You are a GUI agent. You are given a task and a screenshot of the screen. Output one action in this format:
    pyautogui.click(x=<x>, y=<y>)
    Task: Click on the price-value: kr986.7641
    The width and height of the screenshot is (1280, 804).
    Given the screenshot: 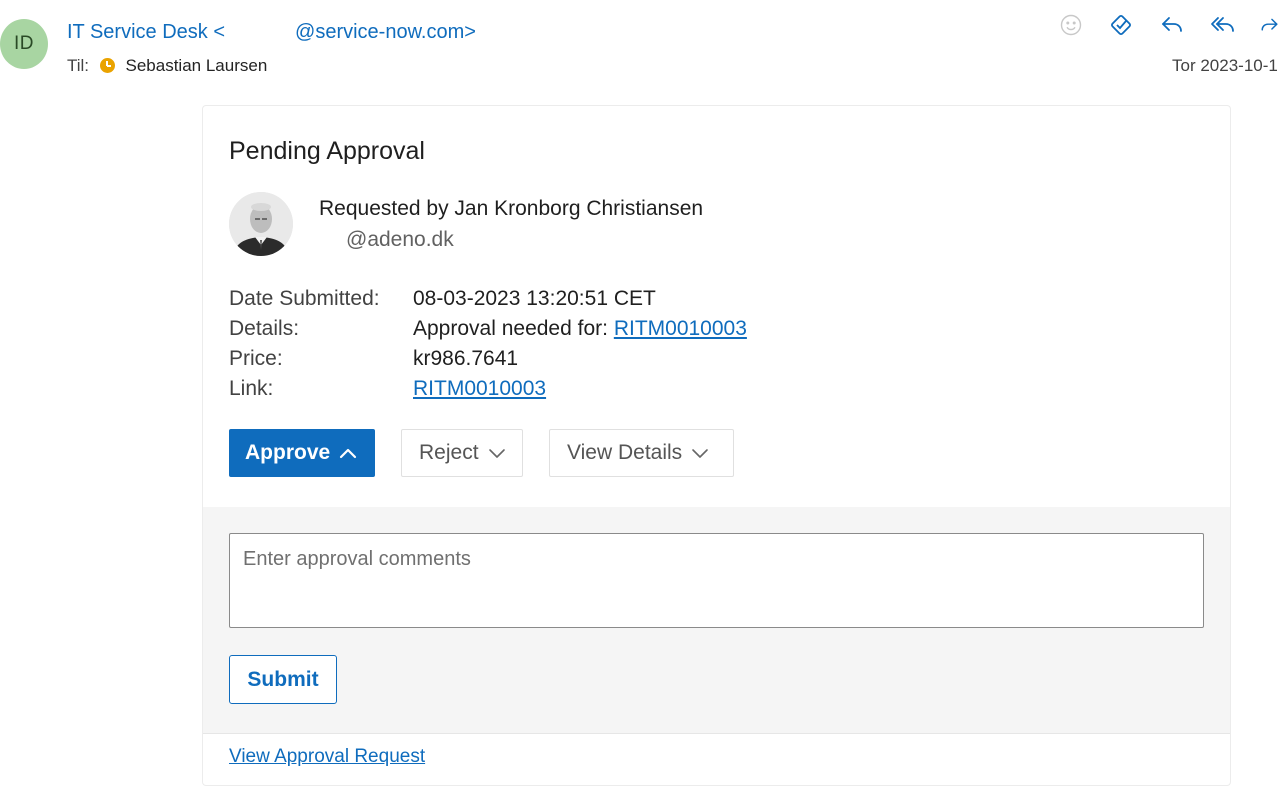 What is the action you would take?
    pyautogui.click(x=466, y=358)
    